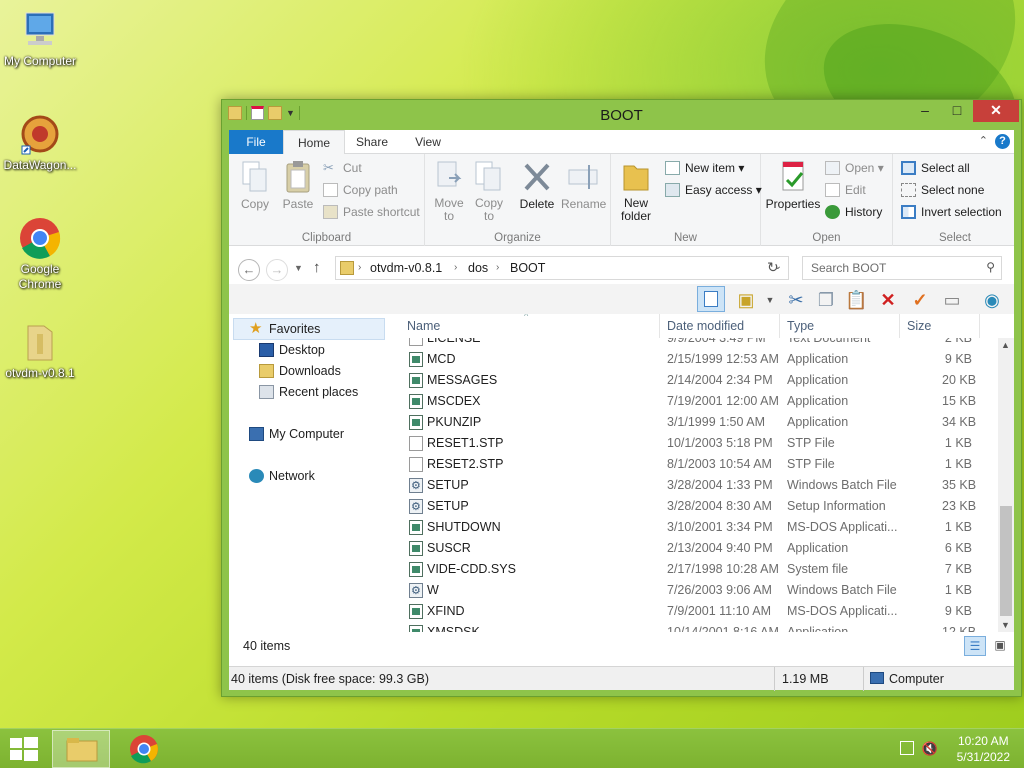 The image size is (1024, 768). What do you see at coordinates (360, 190) in the screenshot?
I see `copy-path-button: Copy path` at bounding box center [360, 190].